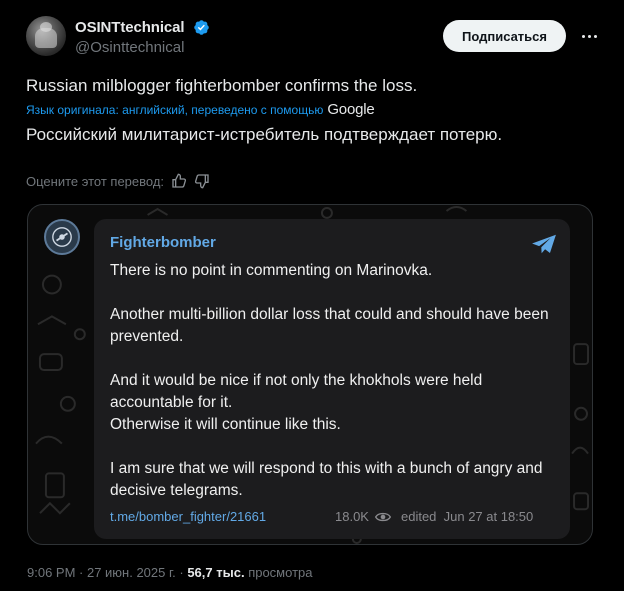 This screenshot has height=591, width=624. I want to click on thumbs-down-icon, so click(202, 181).